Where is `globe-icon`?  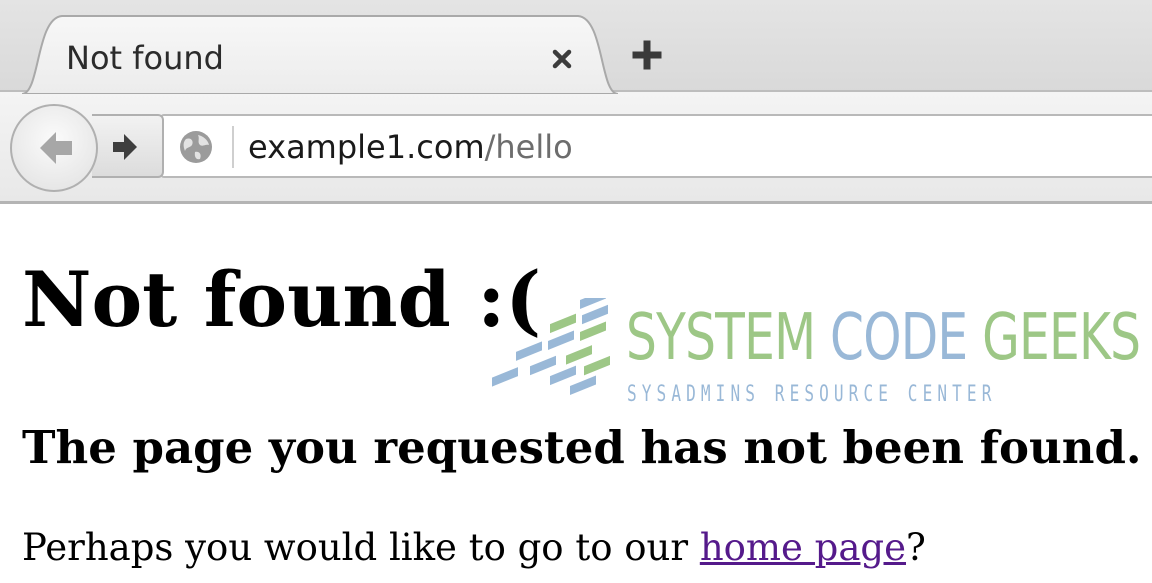 globe-icon is located at coordinates (196, 147).